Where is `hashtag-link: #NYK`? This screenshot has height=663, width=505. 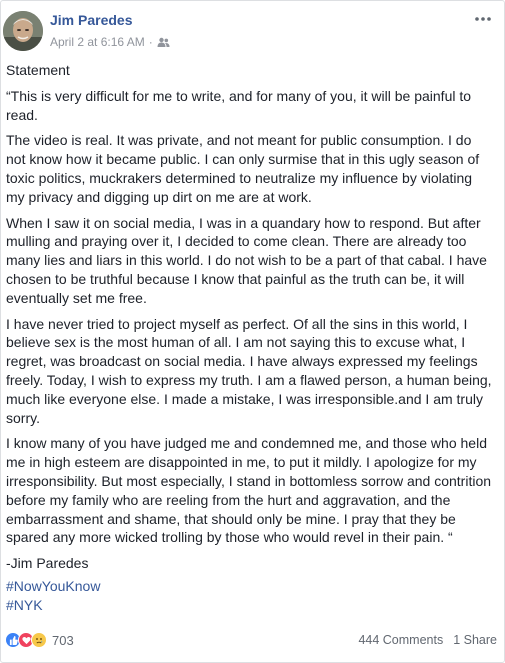 hashtag-link: #NYK is located at coordinates (250, 605).